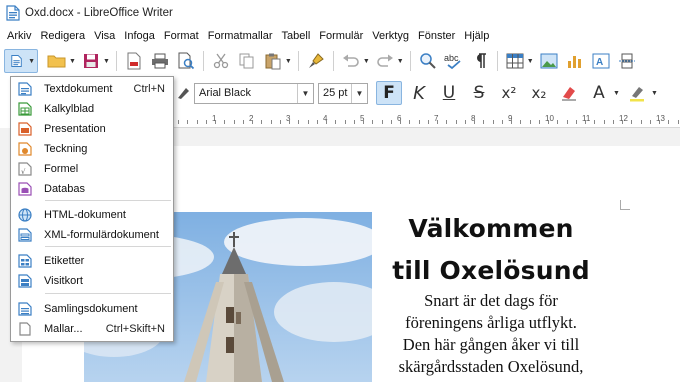  I want to click on menu-item-etiketter: Etiketter, so click(92, 261).